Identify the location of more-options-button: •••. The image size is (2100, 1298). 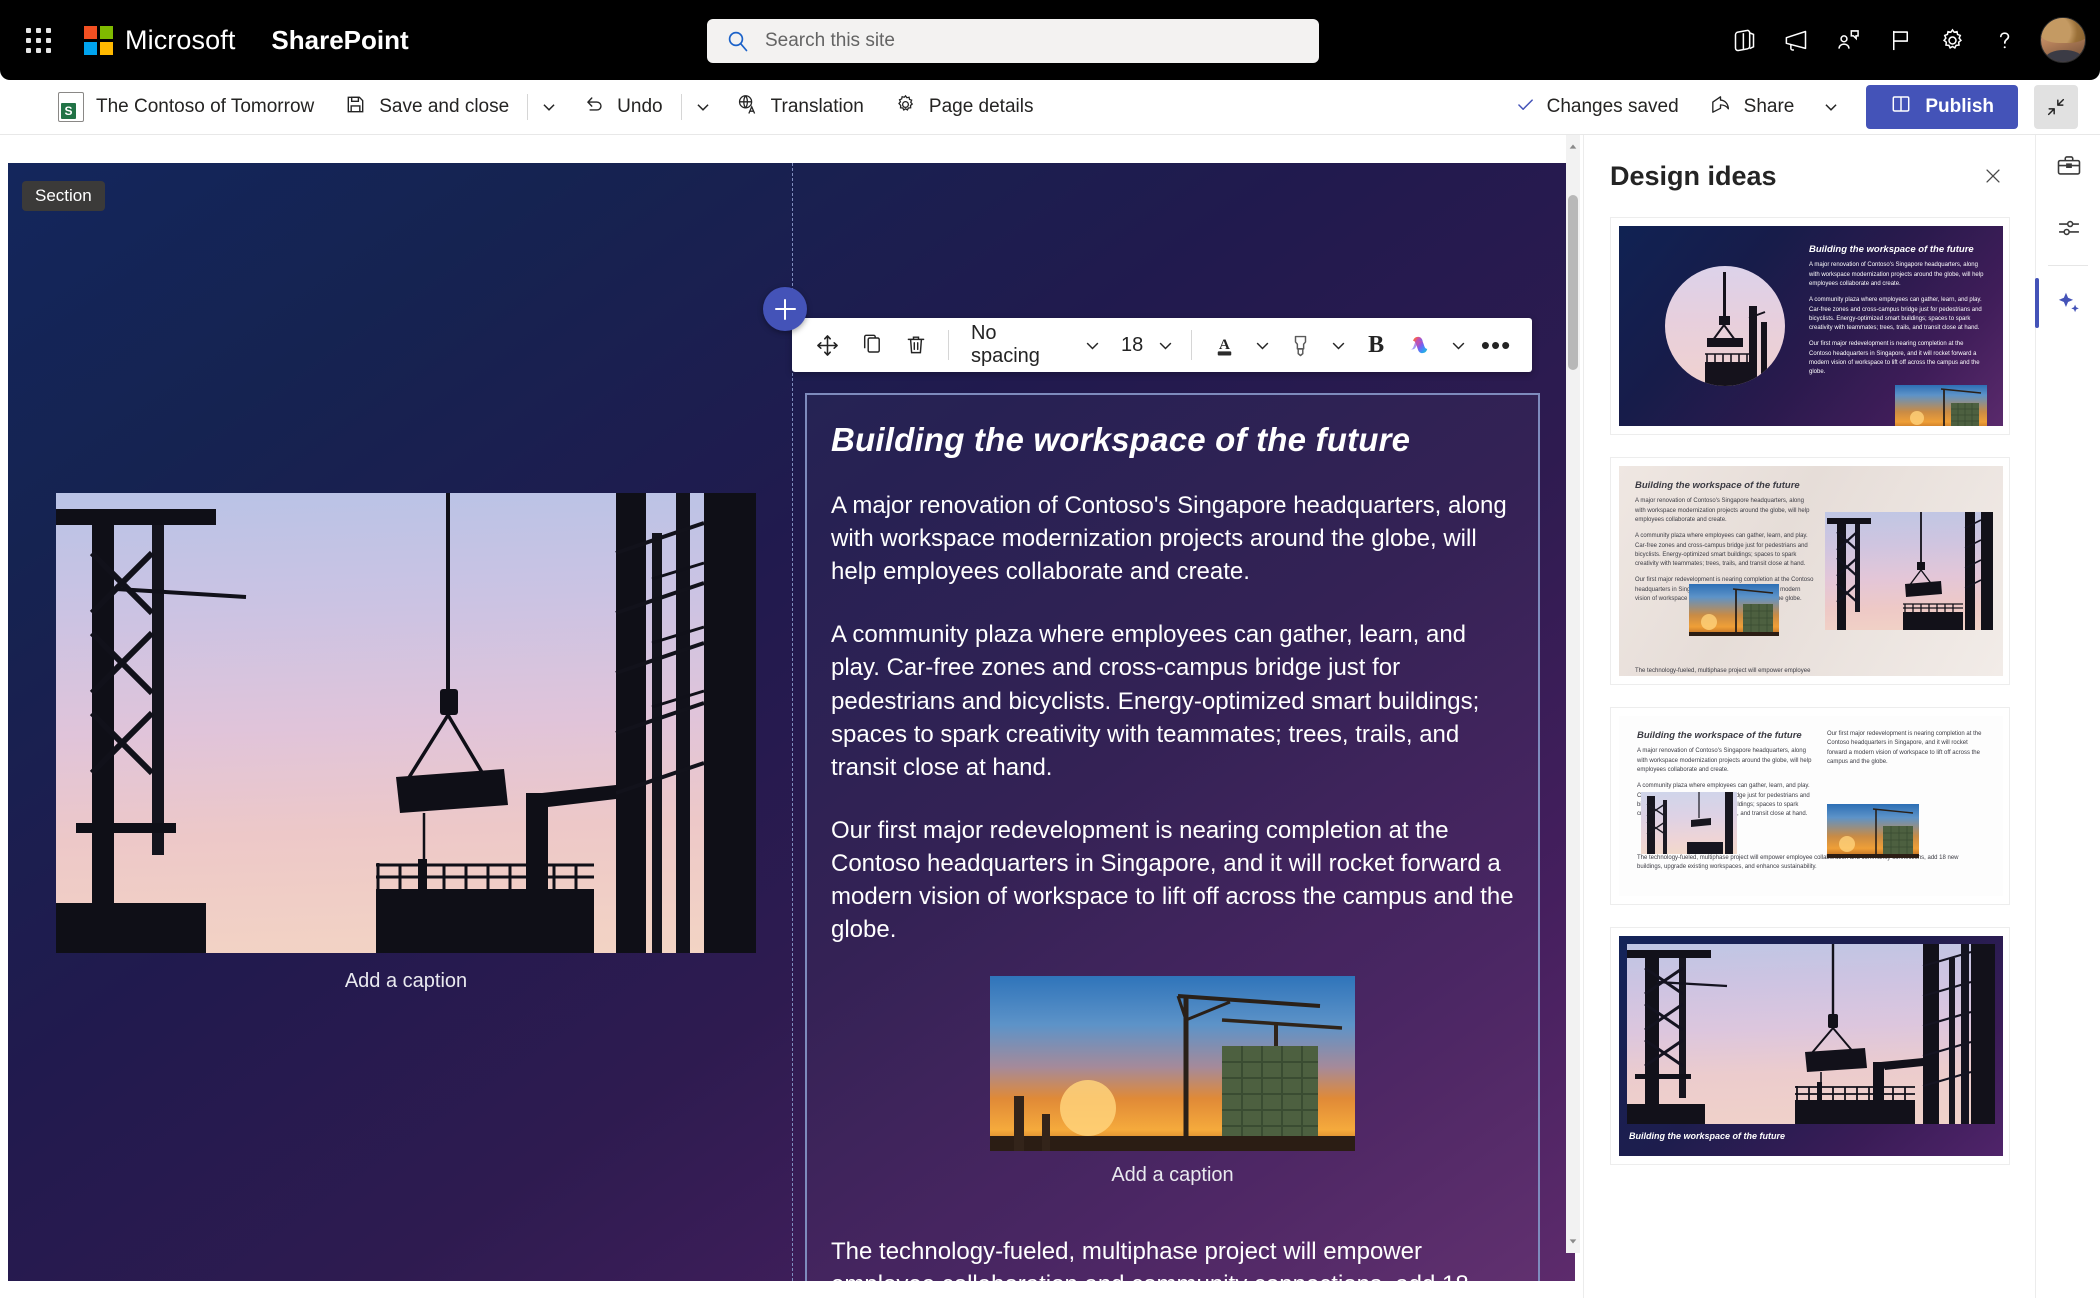
(1496, 345).